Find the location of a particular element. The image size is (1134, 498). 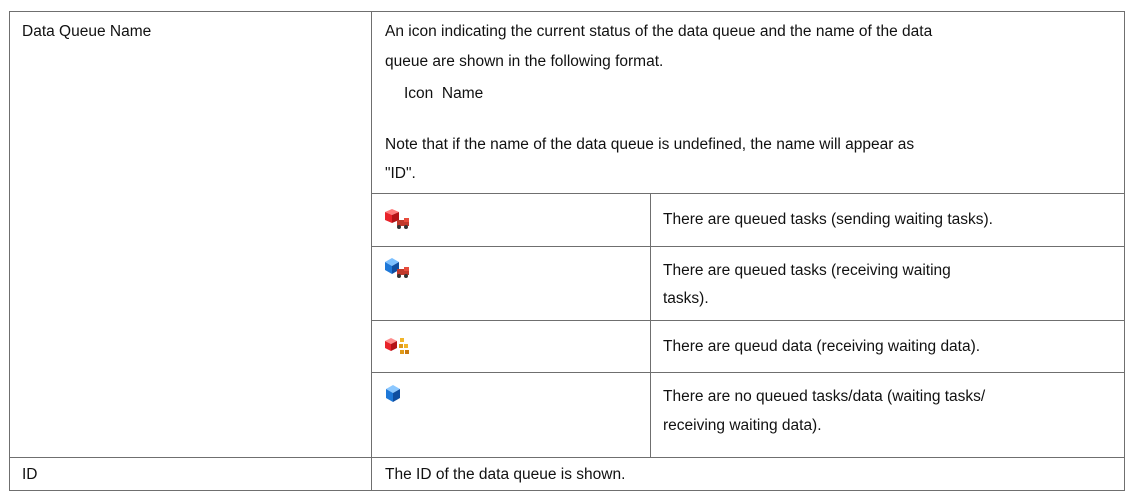

blue-block-with-truck-icon is located at coordinates (397, 268).